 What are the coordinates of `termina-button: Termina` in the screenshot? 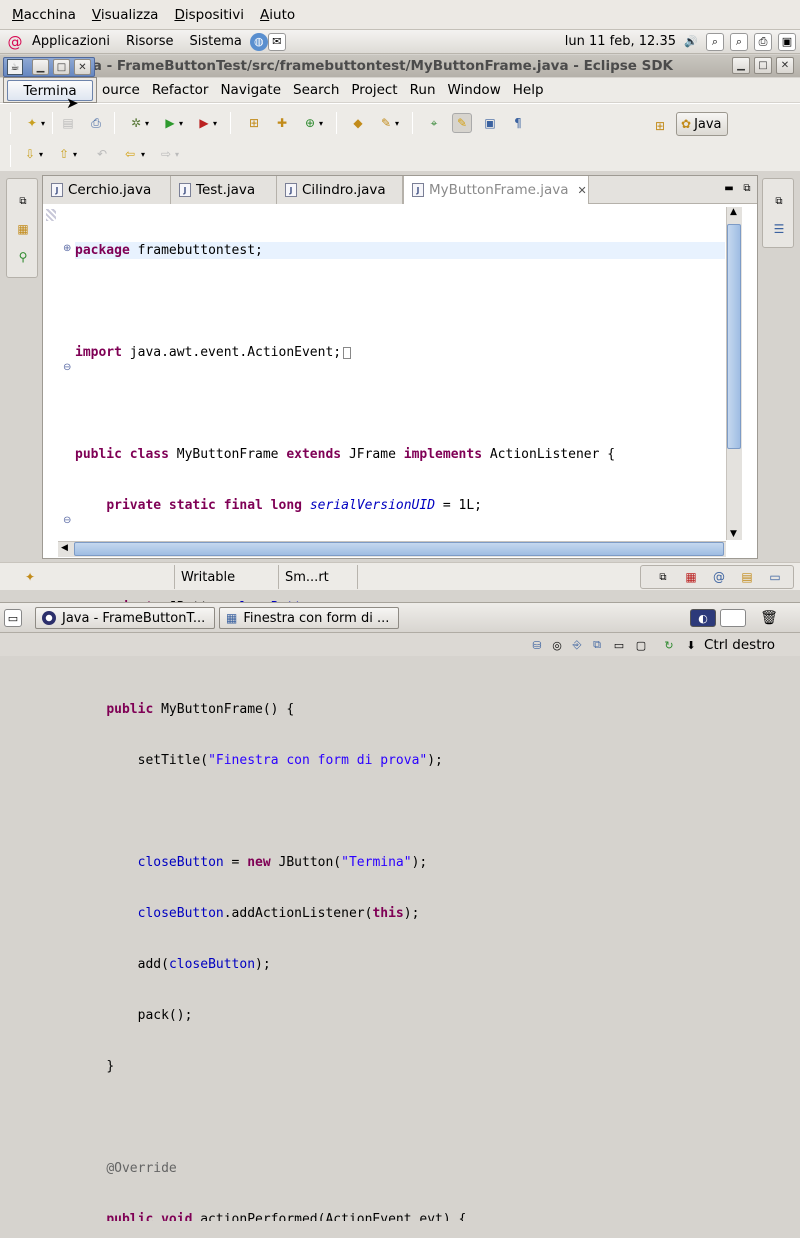 It's located at (50, 90).